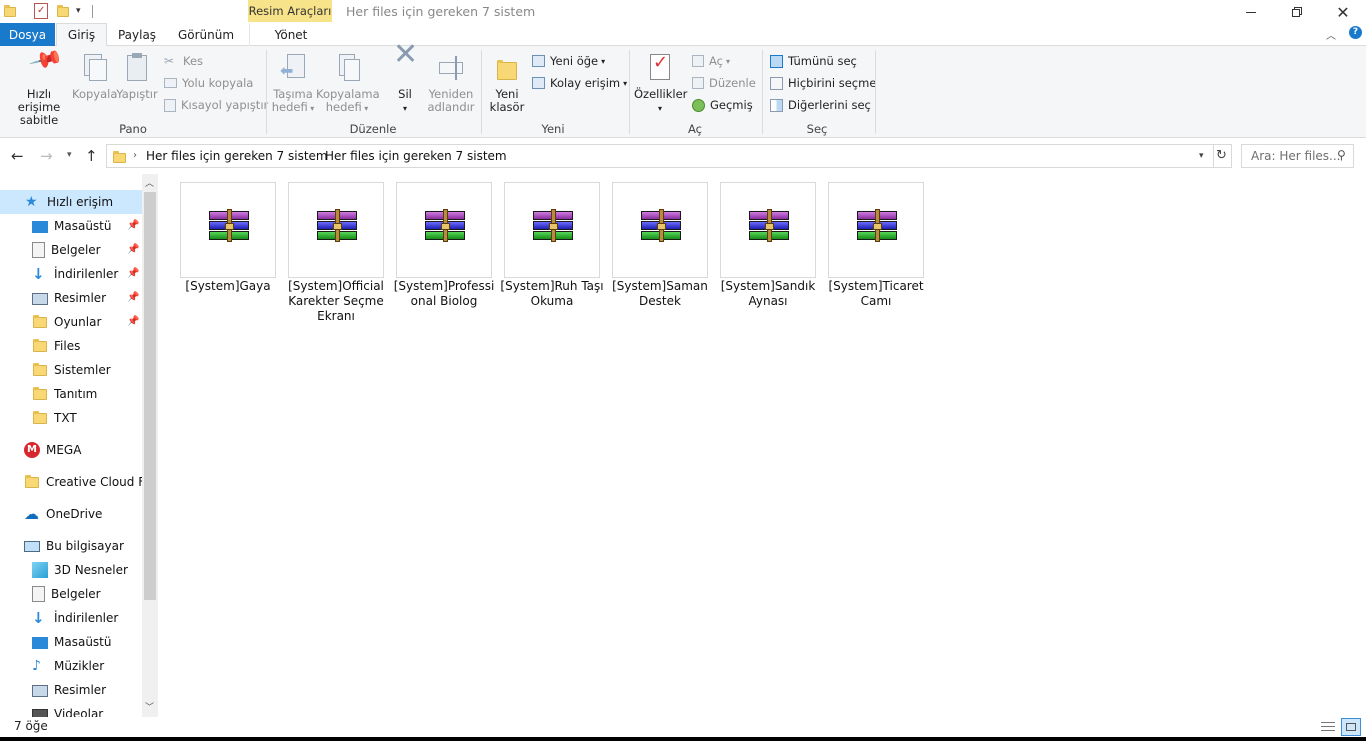 This screenshot has height=741, width=1366. Describe the element at coordinates (66, 250) in the screenshot. I see `sidebar-item-documents: Belgeler` at that location.